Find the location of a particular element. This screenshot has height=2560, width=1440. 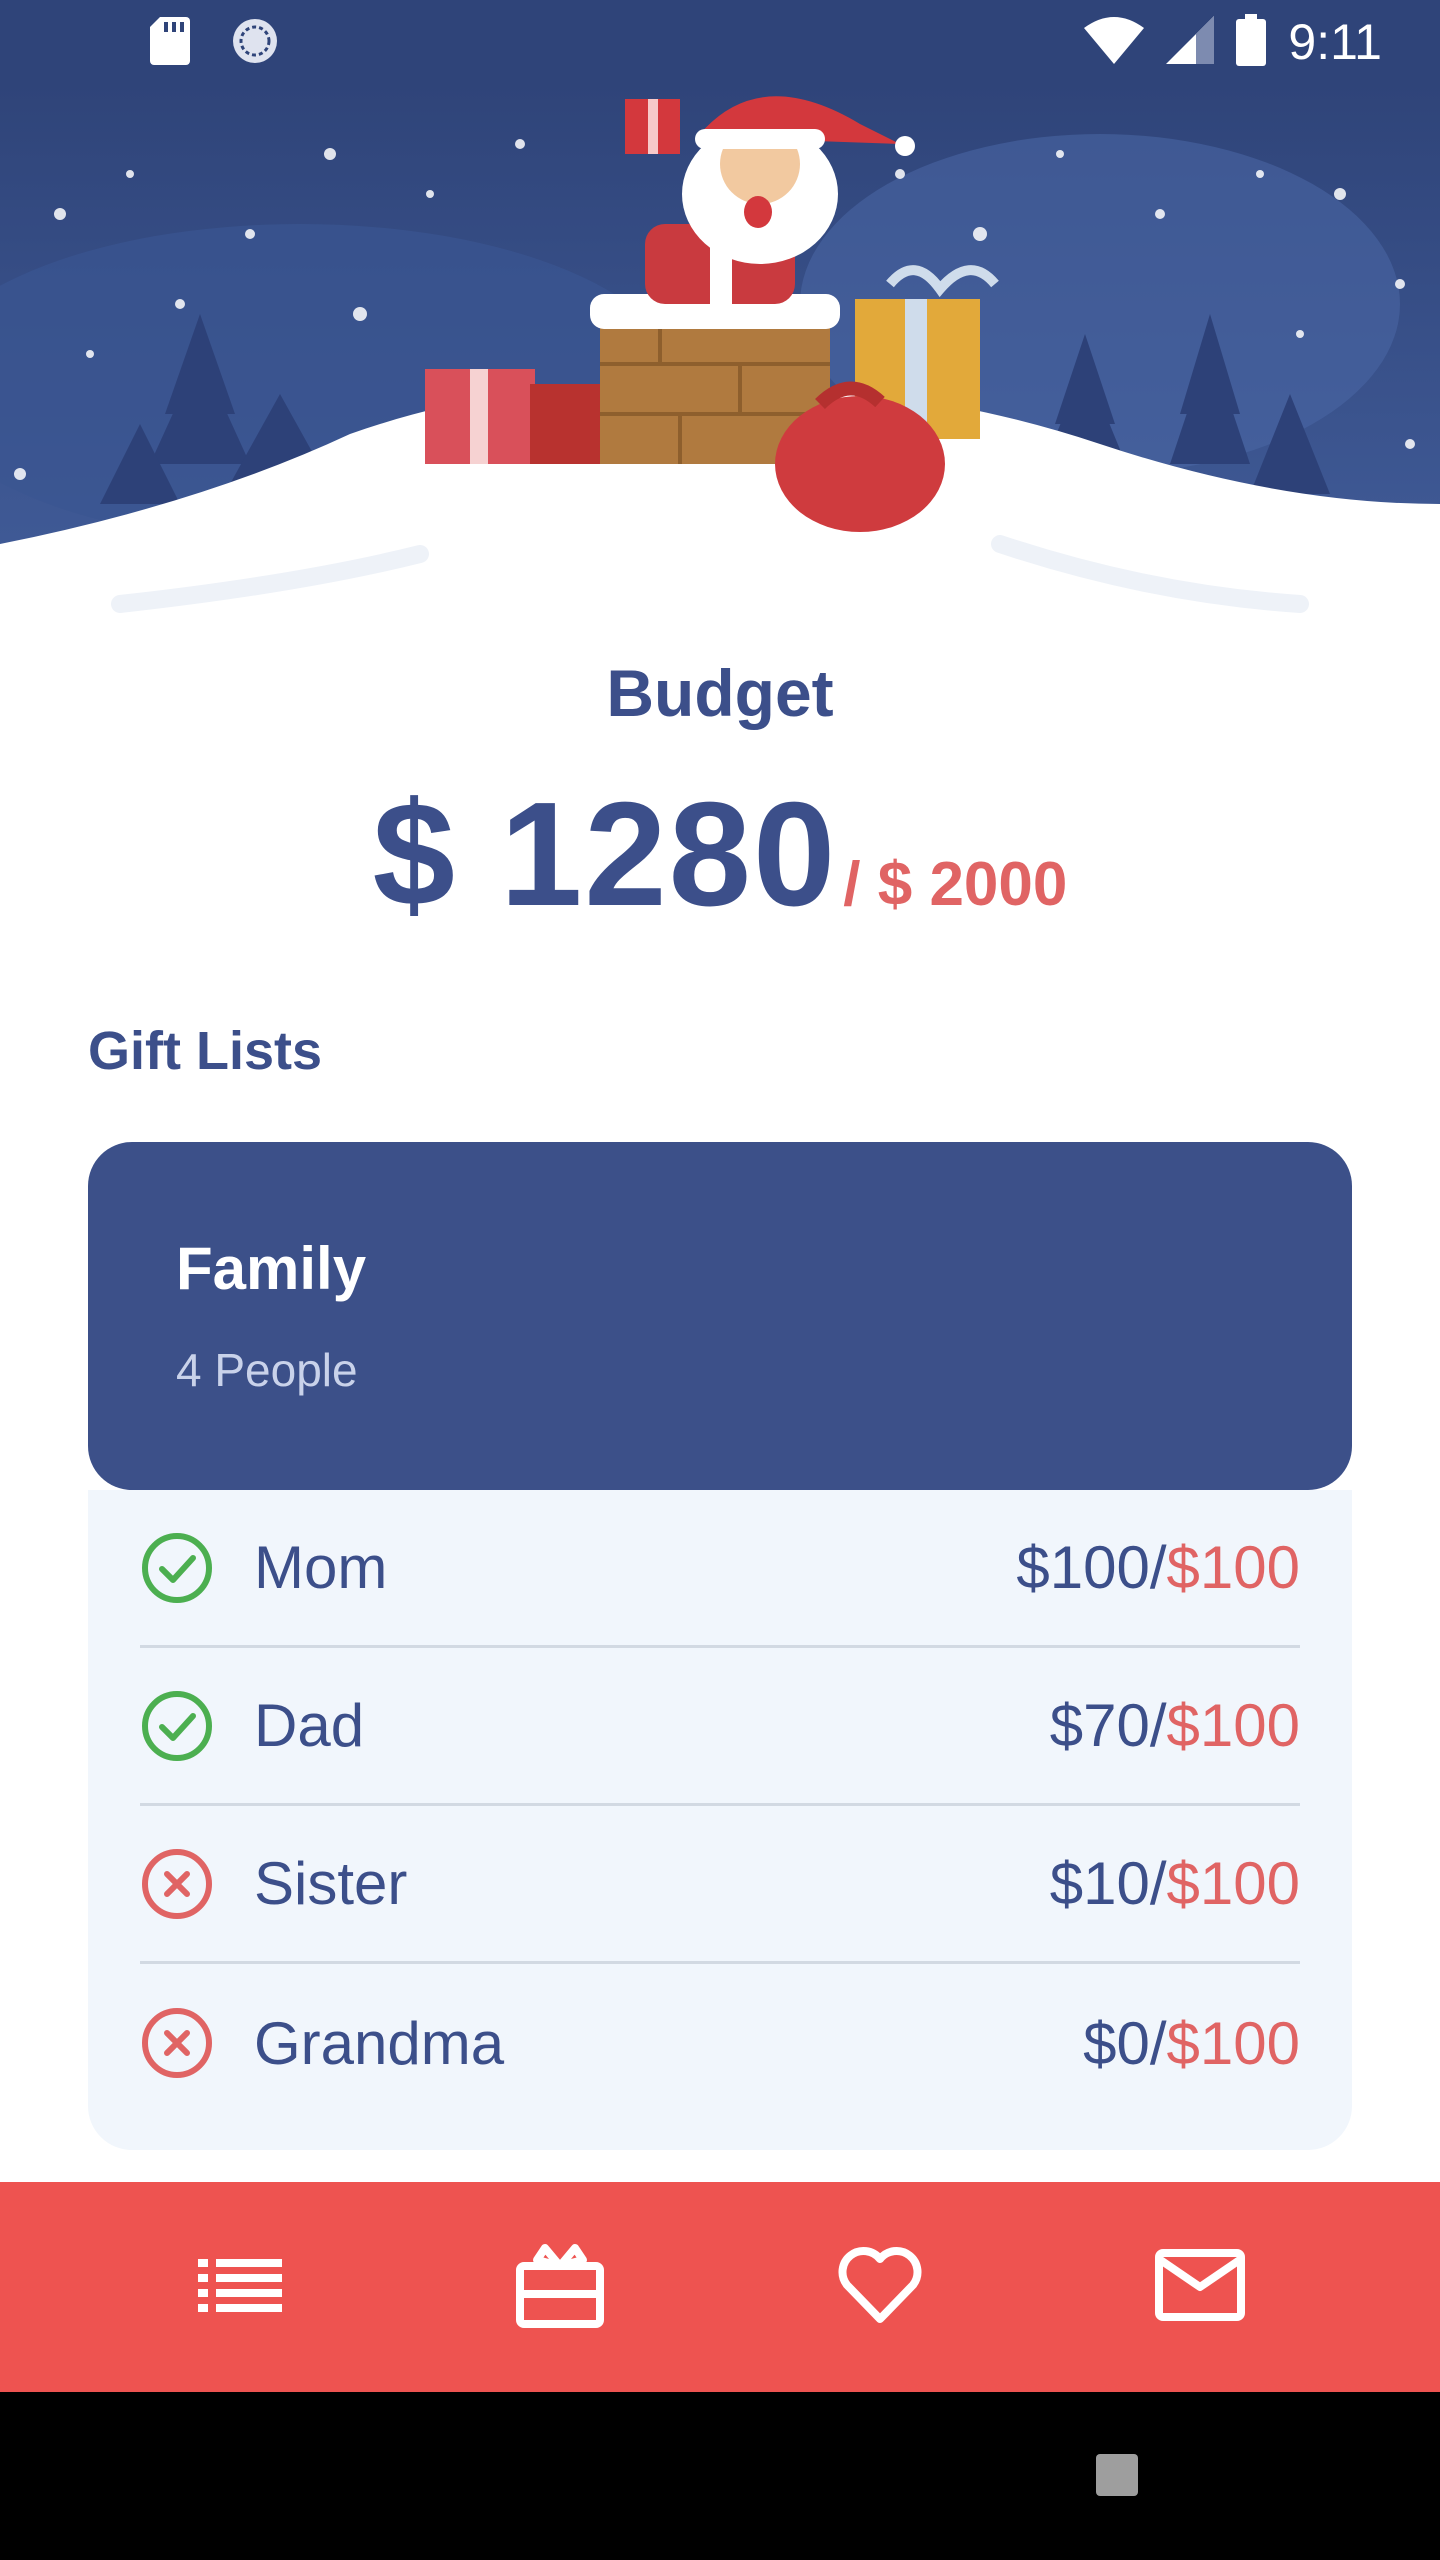

list-item: Sister $10/$100 is located at coordinates (720, 1885).